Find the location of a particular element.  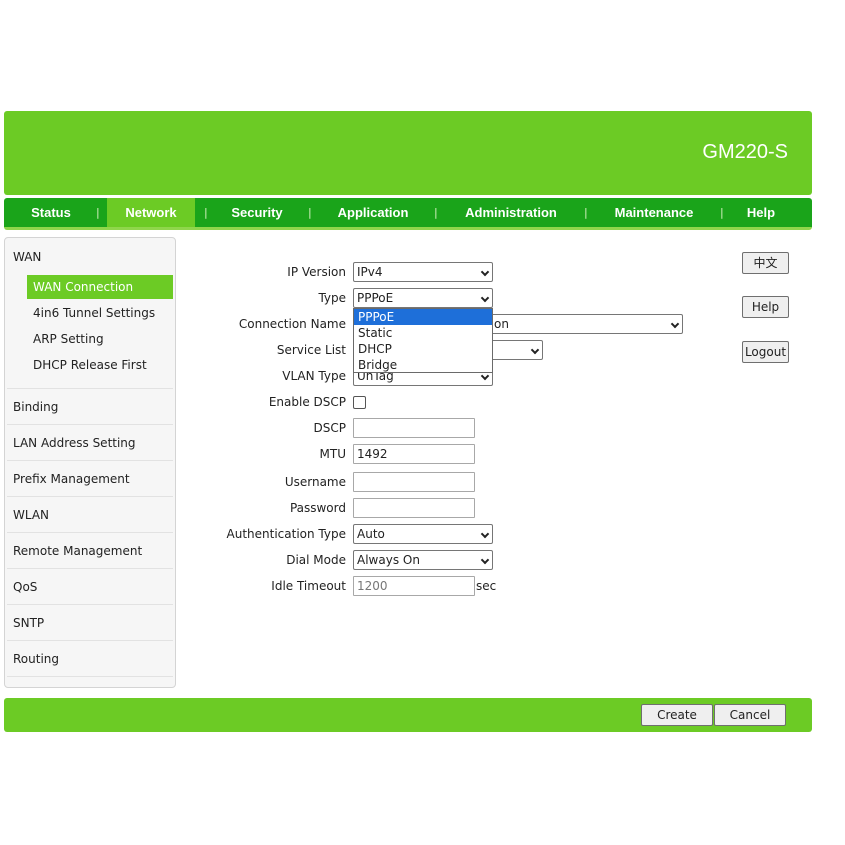

create-button: Create is located at coordinates (677, 715).